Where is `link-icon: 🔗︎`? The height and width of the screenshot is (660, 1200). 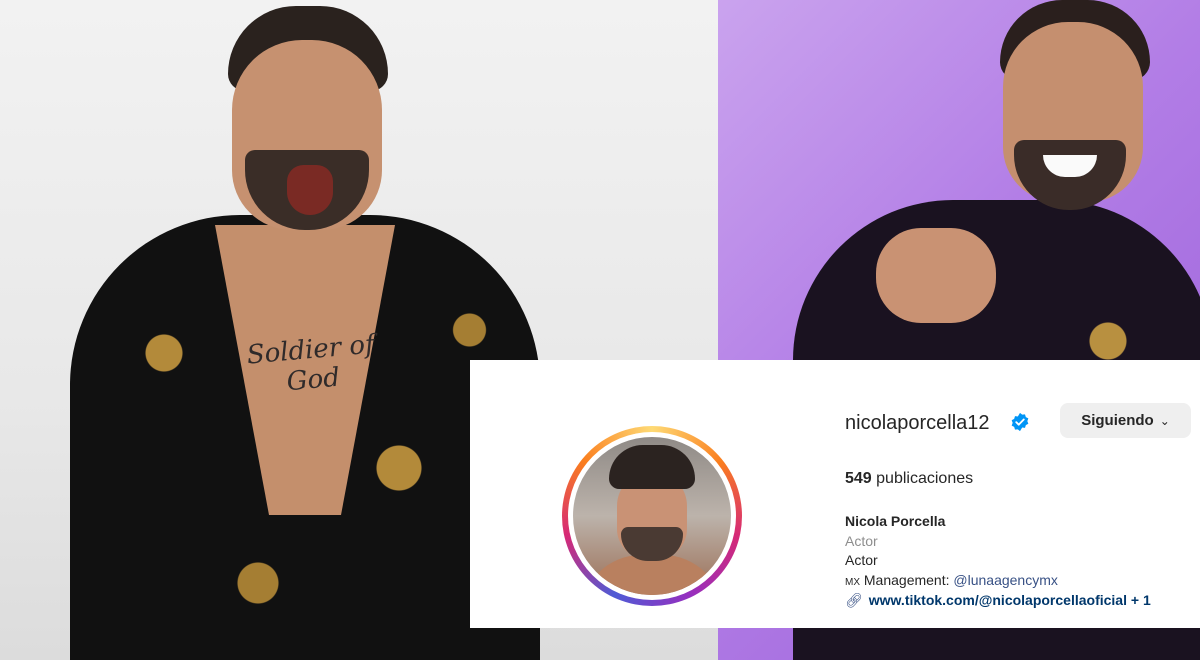 link-icon: 🔗︎ is located at coordinates (854, 600).